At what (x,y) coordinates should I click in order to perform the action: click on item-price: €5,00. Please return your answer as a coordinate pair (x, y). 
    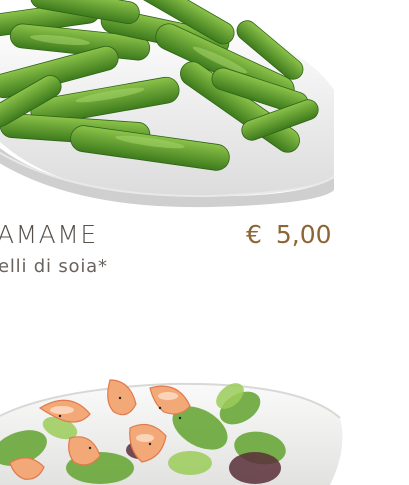
    Looking at the image, I should click on (289, 234).